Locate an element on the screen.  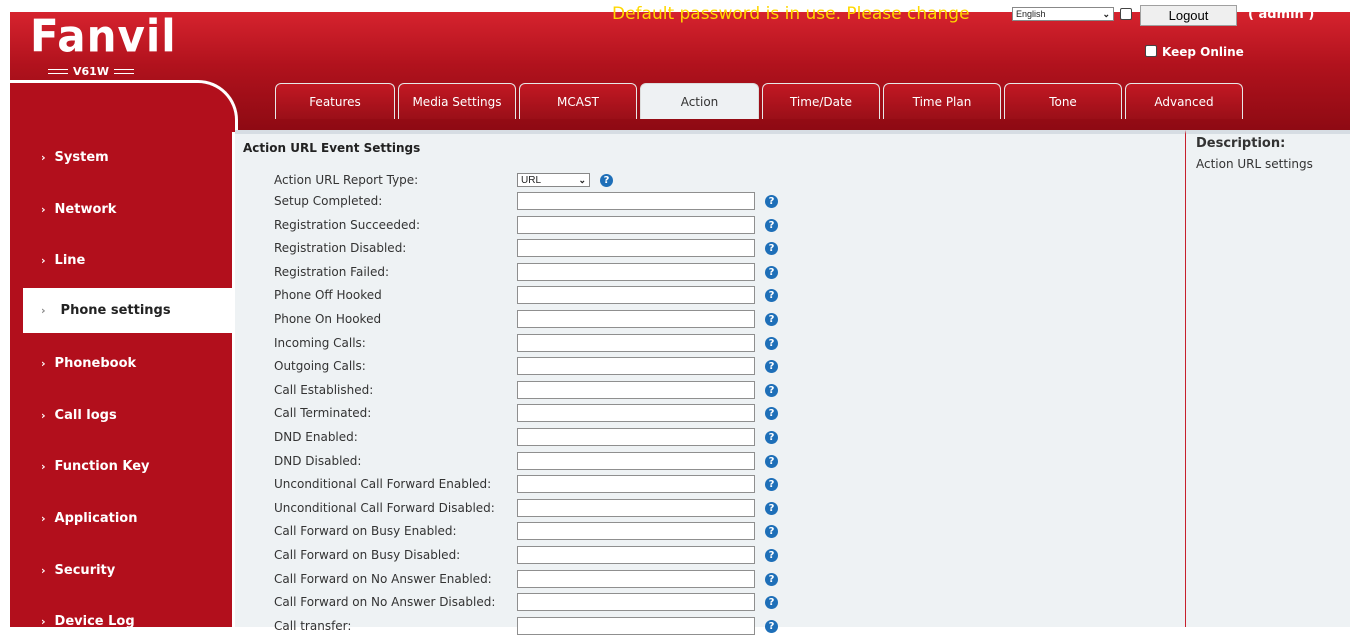
event-url-row: Call Established:? is located at coordinates (526, 390).